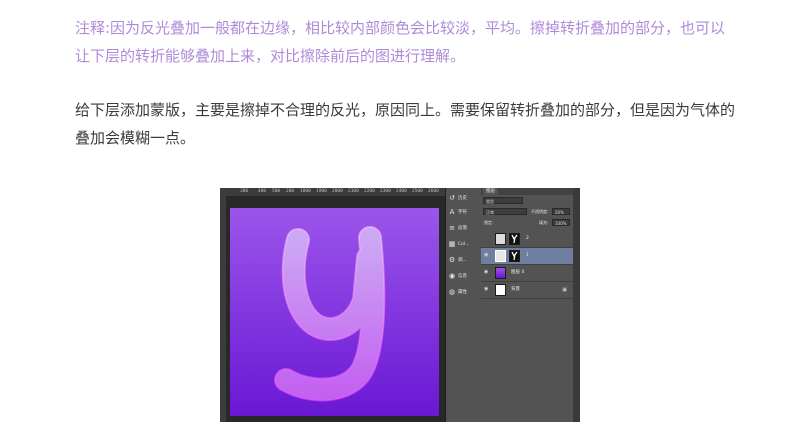 The image size is (800, 447). Describe the element at coordinates (337, 191) in the screenshot. I see `ruler-tick: 2000` at that location.